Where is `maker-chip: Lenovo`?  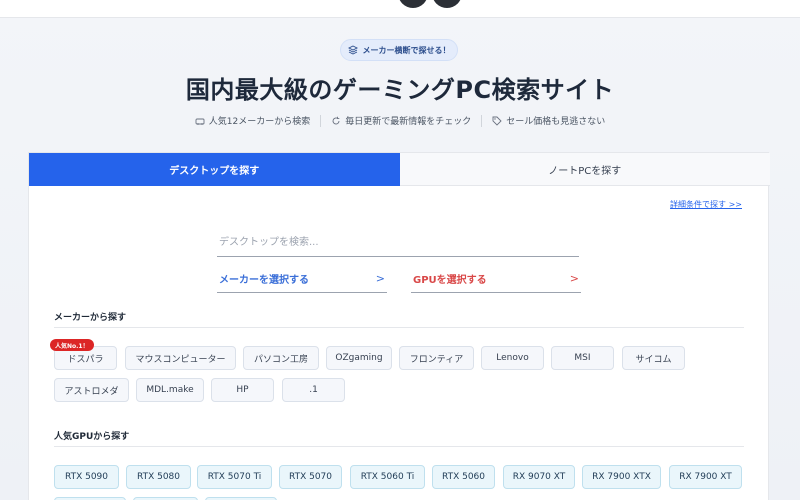 maker-chip: Lenovo is located at coordinates (512, 358).